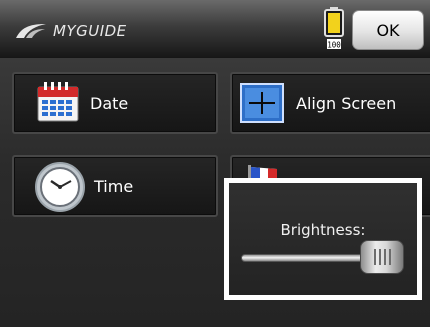 The height and width of the screenshot is (327, 430). Describe the element at coordinates (31, 31) in the screenshot. I see `brand-swoosh-icon` at that location.